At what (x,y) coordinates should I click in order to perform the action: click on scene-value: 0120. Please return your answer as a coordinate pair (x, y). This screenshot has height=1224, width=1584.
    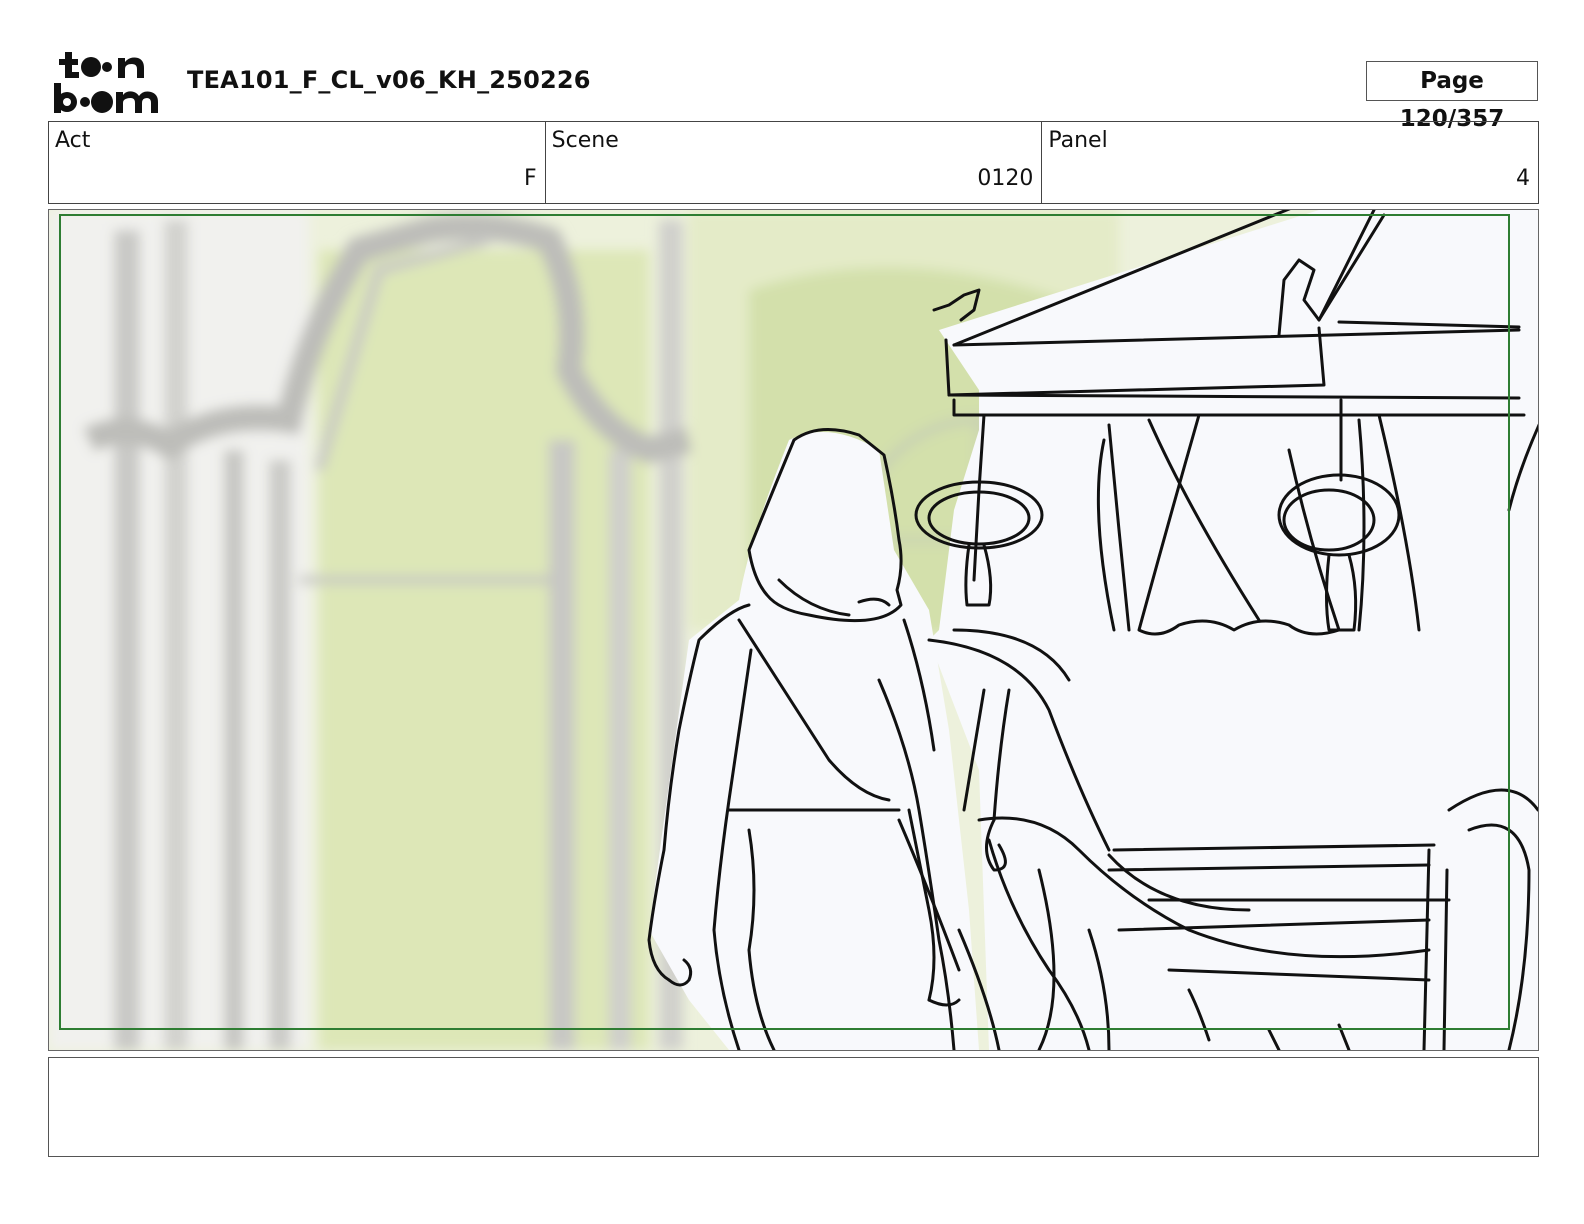
    Looking at the image, I should click on (1005, 178).